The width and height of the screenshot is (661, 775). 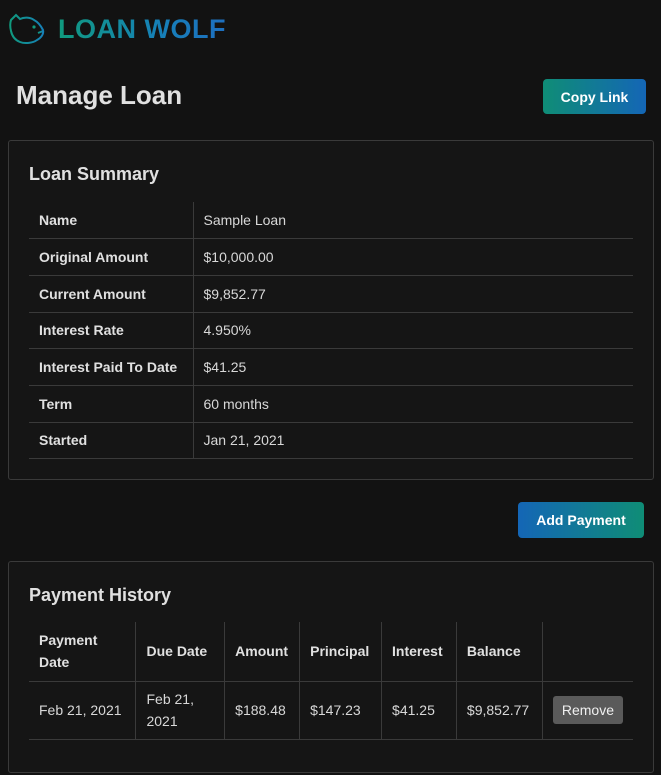 What do you see at coordinates (100, 595) in the screenshot?
I see `payment-history-title: Payment History` at bounding box center [100, 595].